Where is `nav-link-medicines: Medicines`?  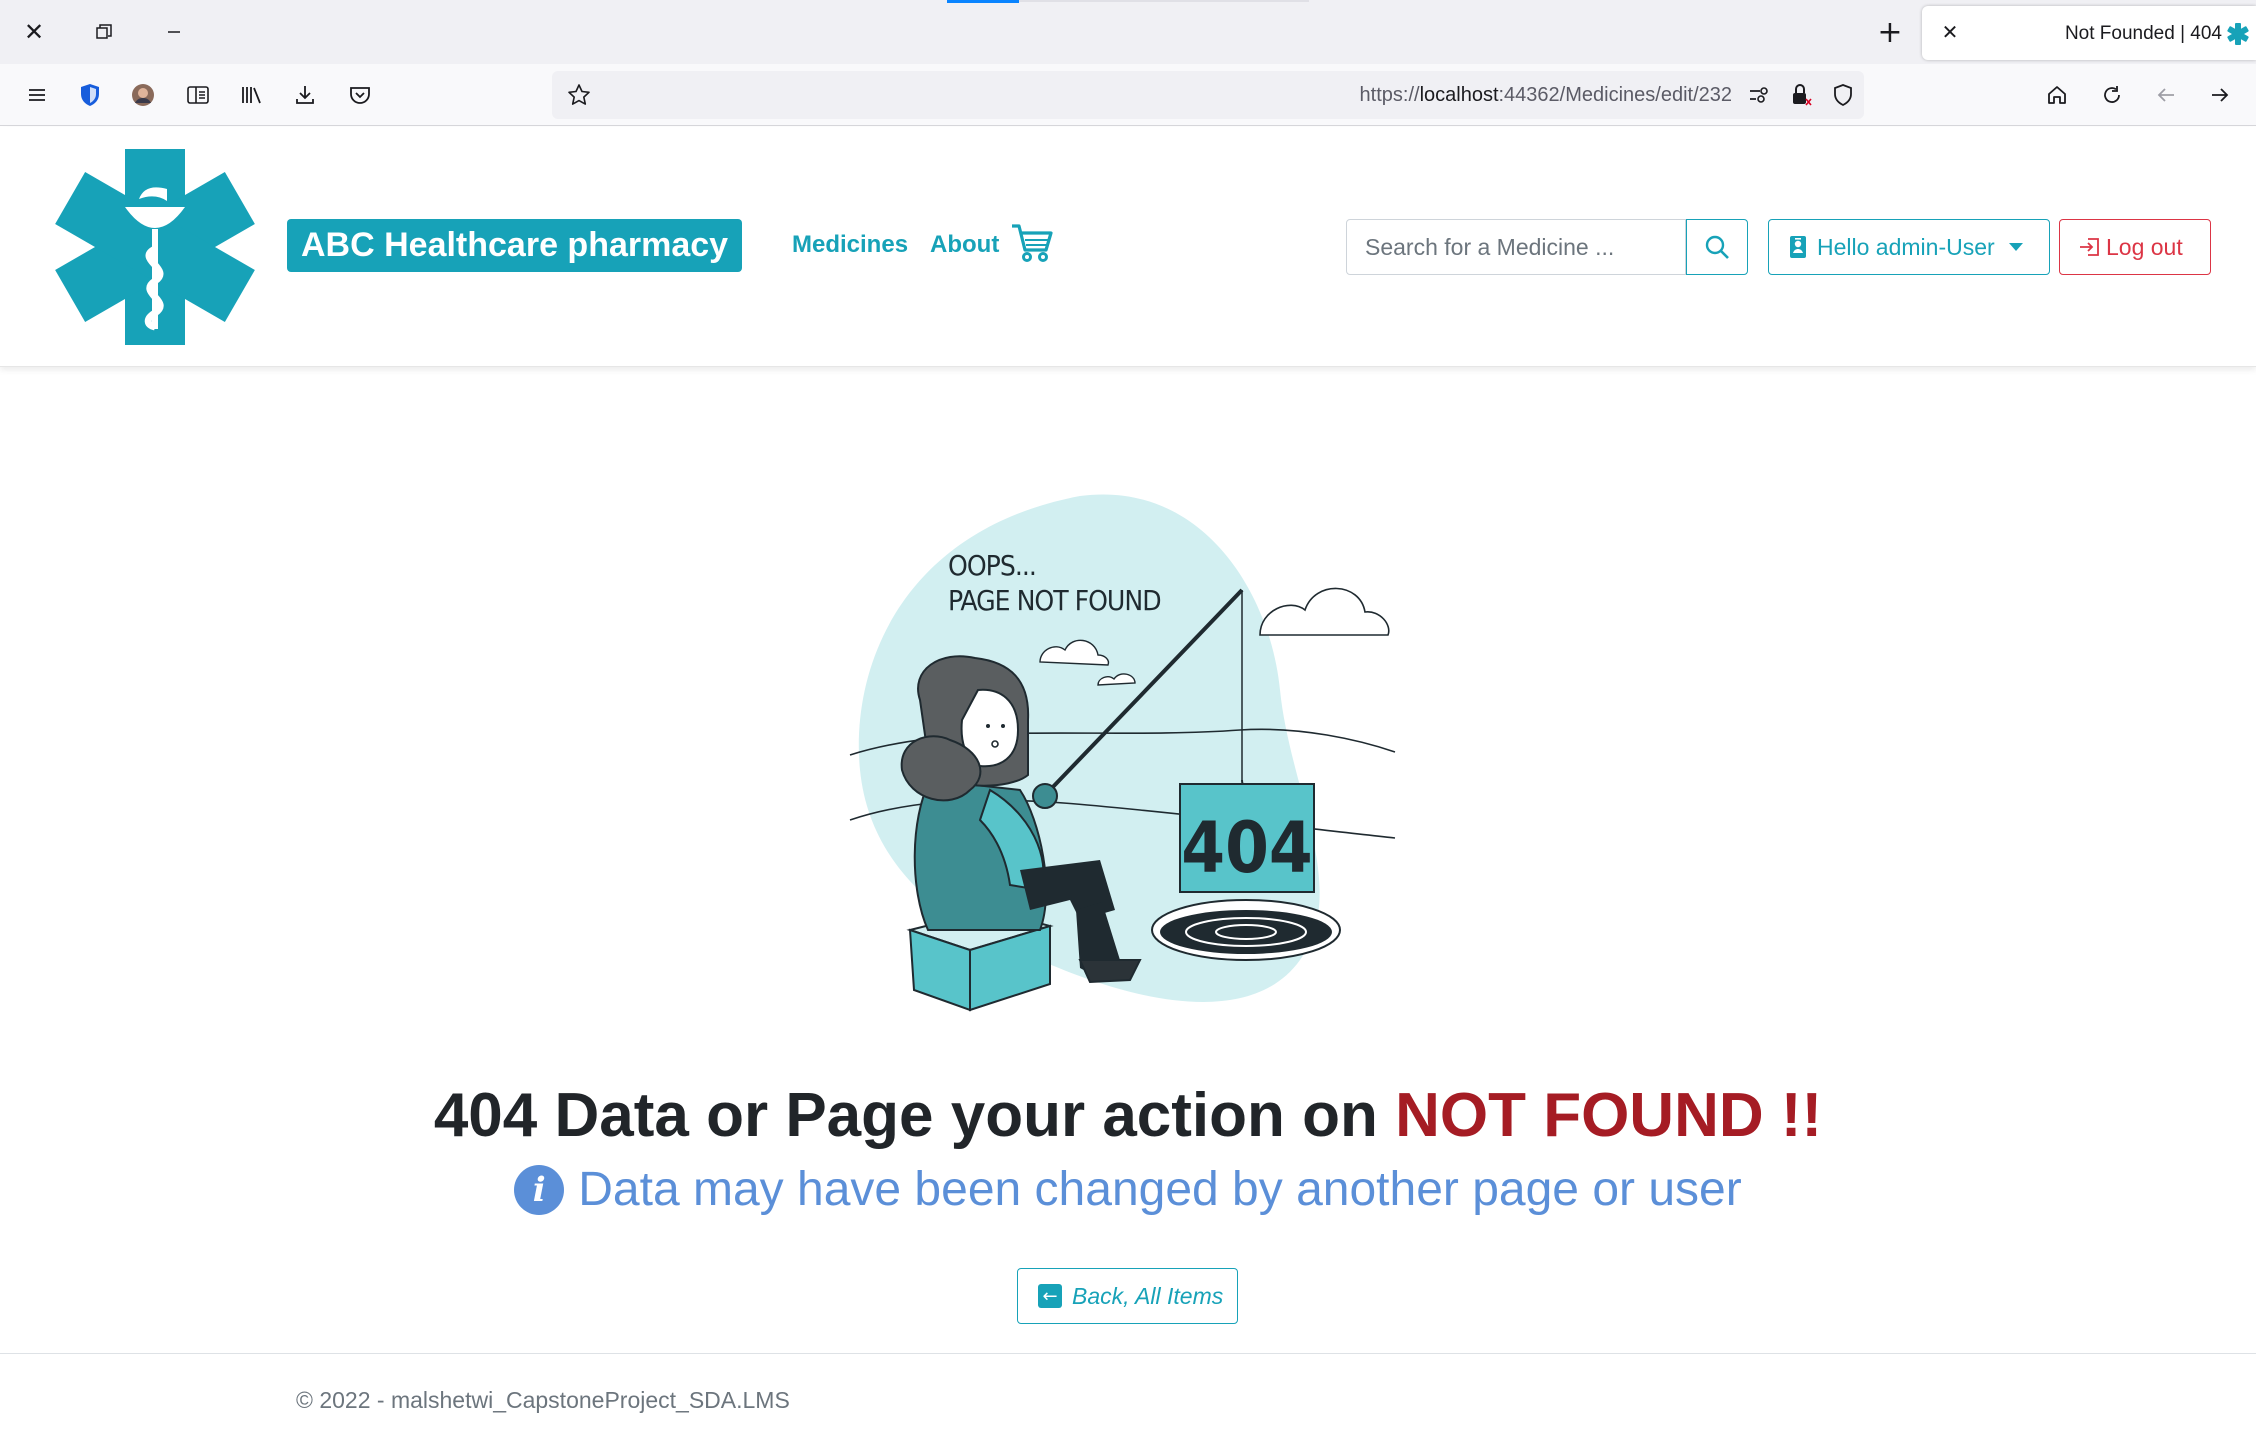 nav-link-medicines: Medicines is located at coordinates (850, 245).